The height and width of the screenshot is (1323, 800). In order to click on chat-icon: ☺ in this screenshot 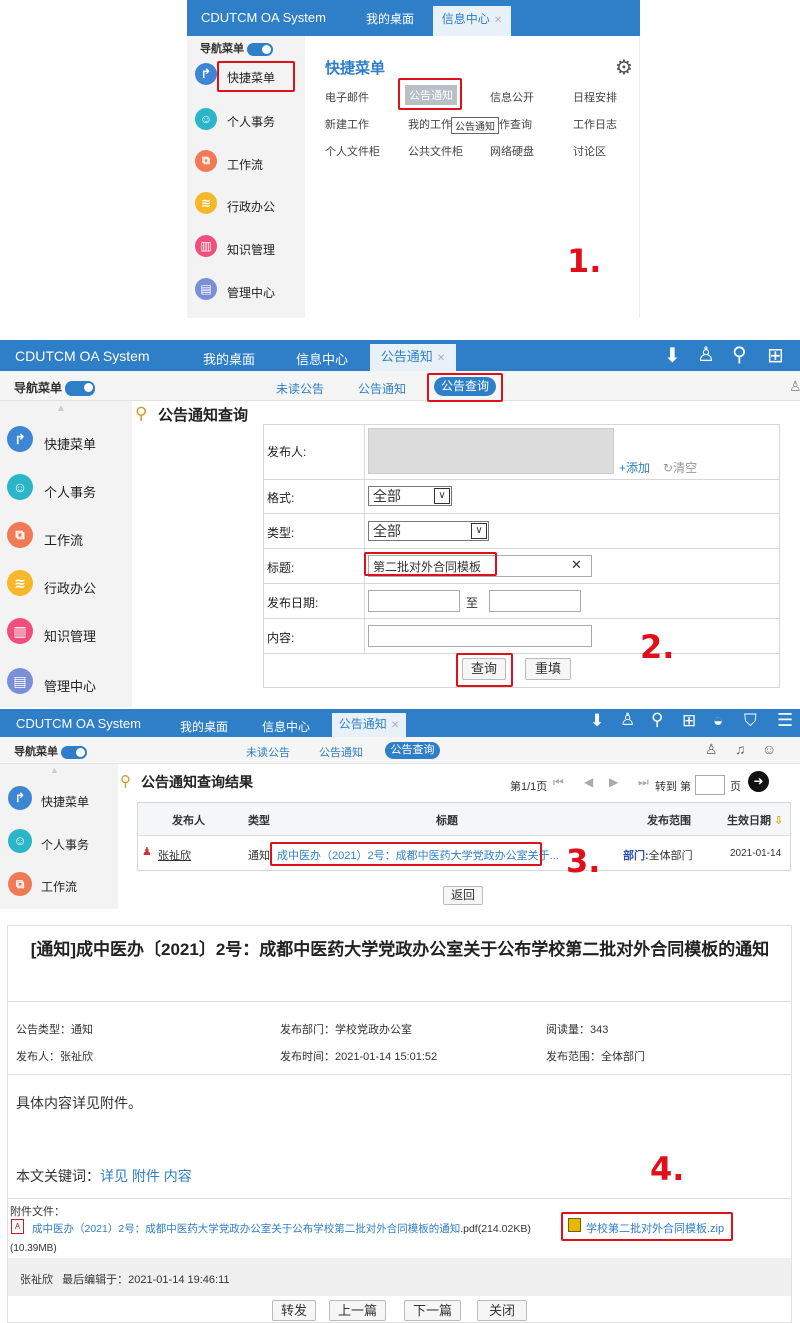, I will do `click(769, 749)`.